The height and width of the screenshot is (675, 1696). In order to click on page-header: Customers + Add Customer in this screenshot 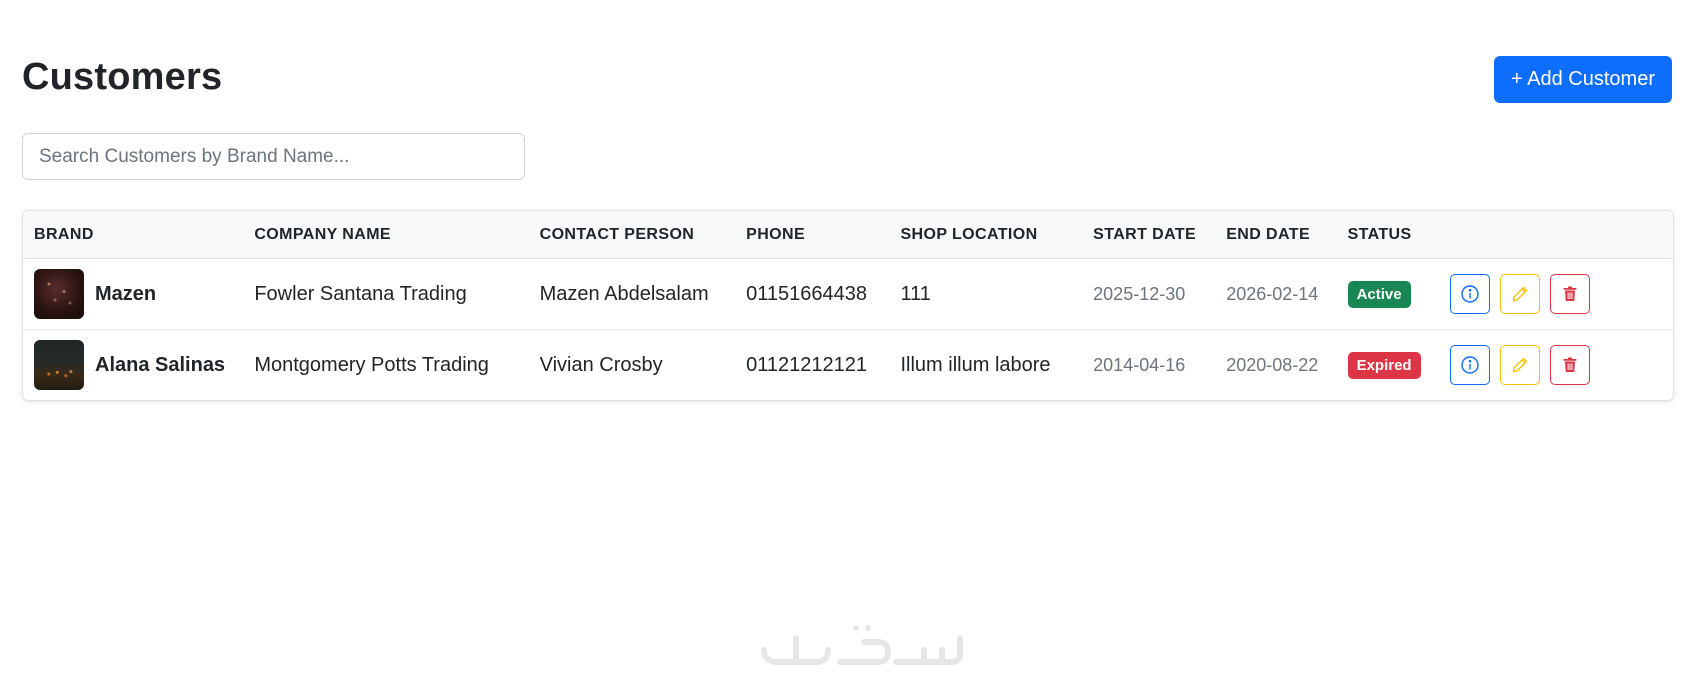, I will do `click(847, 79)`.